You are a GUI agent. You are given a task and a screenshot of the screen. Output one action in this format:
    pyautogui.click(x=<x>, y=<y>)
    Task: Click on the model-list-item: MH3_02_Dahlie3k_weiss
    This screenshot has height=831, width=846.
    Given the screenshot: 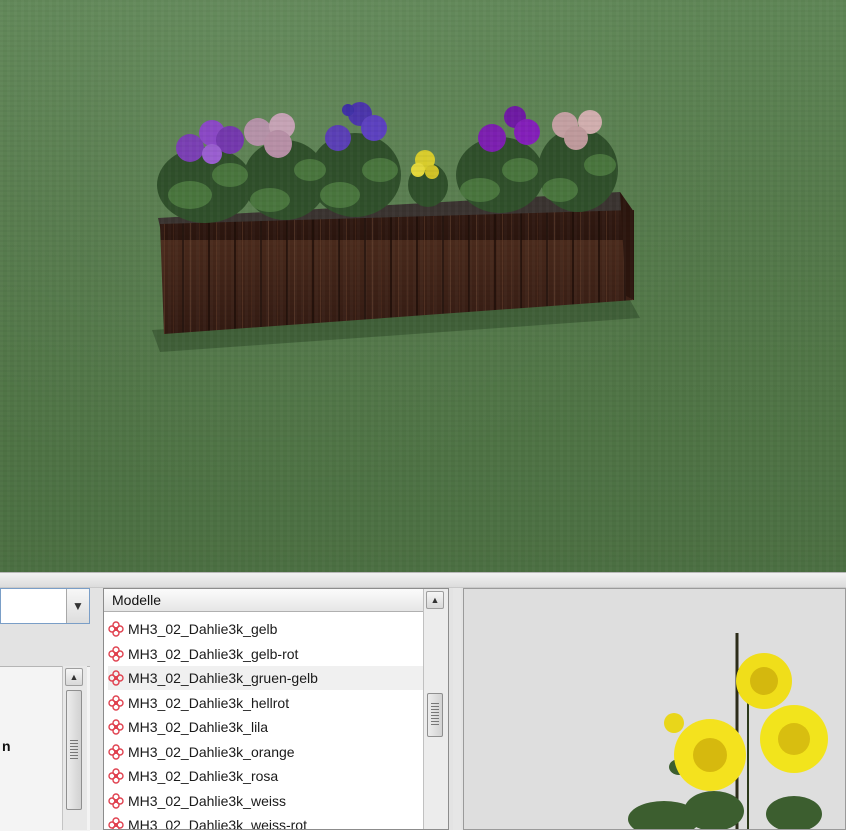 What is the action you would take?
    pyautogui.click(x=267, y=801)
    